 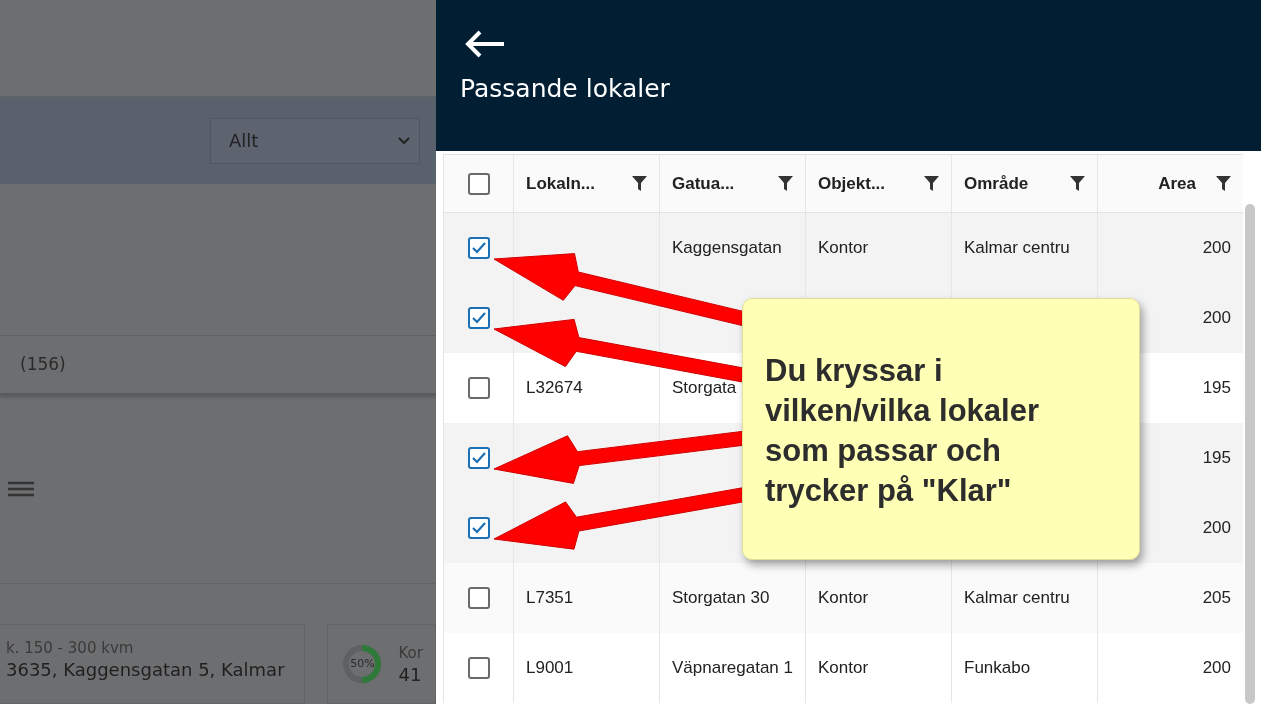 What do you see at coordinates (997, 668) in the screenshot?
I see `table-cell: Funkabo` at bounding box center [997, 668].